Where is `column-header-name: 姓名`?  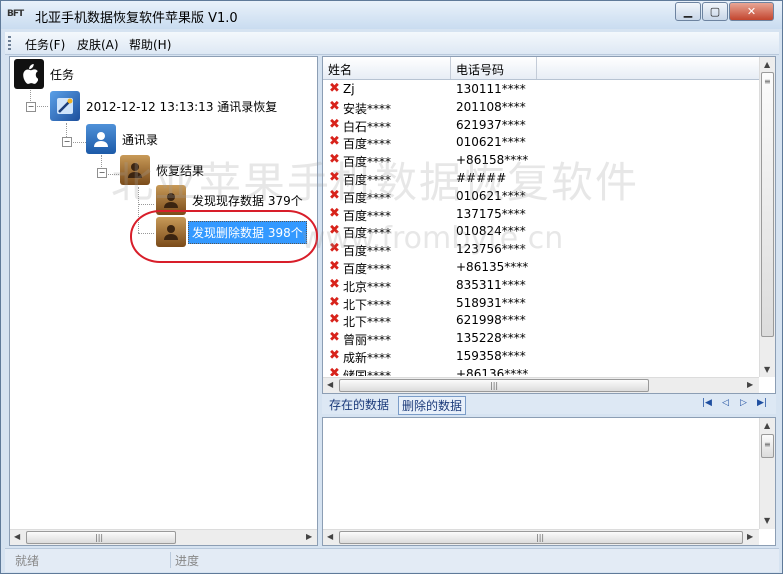
column-header-name: 姓名 is located at coordinates (340, 69).